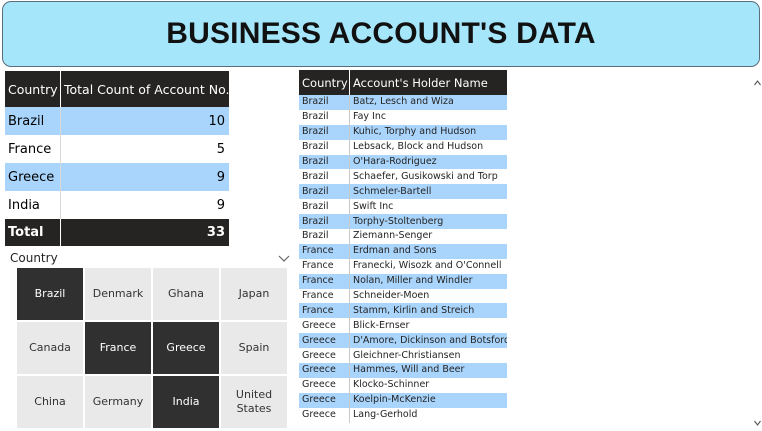 This screenshot has width=762, height=431. I want to click on table-row: Brazil Torphy-Stoltenberg, so click(403, 222).